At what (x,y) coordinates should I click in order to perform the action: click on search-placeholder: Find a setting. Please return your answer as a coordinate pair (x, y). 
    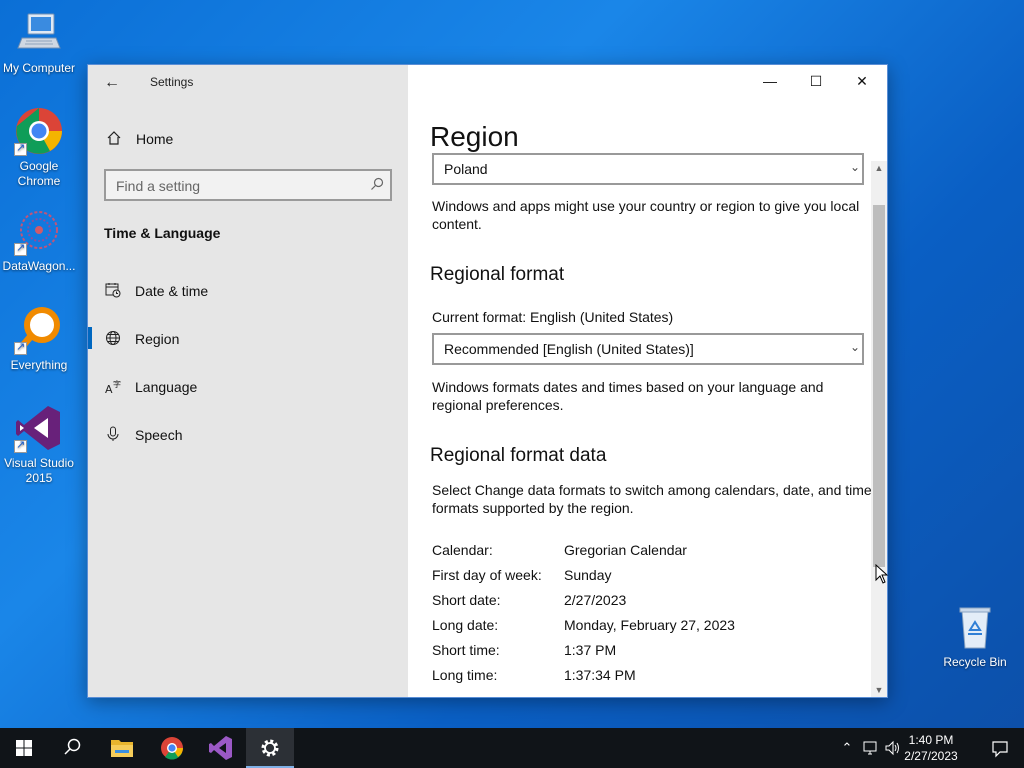
    Looking at the image, I should click on (158, 186).